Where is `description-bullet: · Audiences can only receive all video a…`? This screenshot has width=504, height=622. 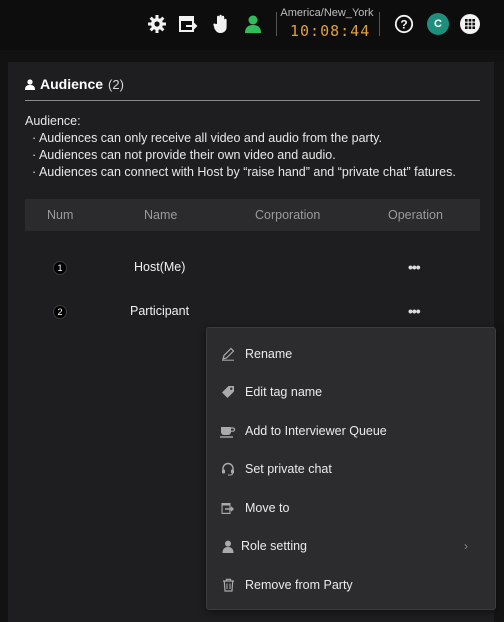
description-bullet: · Audiences can only receive all video a… is located at coordinates (207, 138).